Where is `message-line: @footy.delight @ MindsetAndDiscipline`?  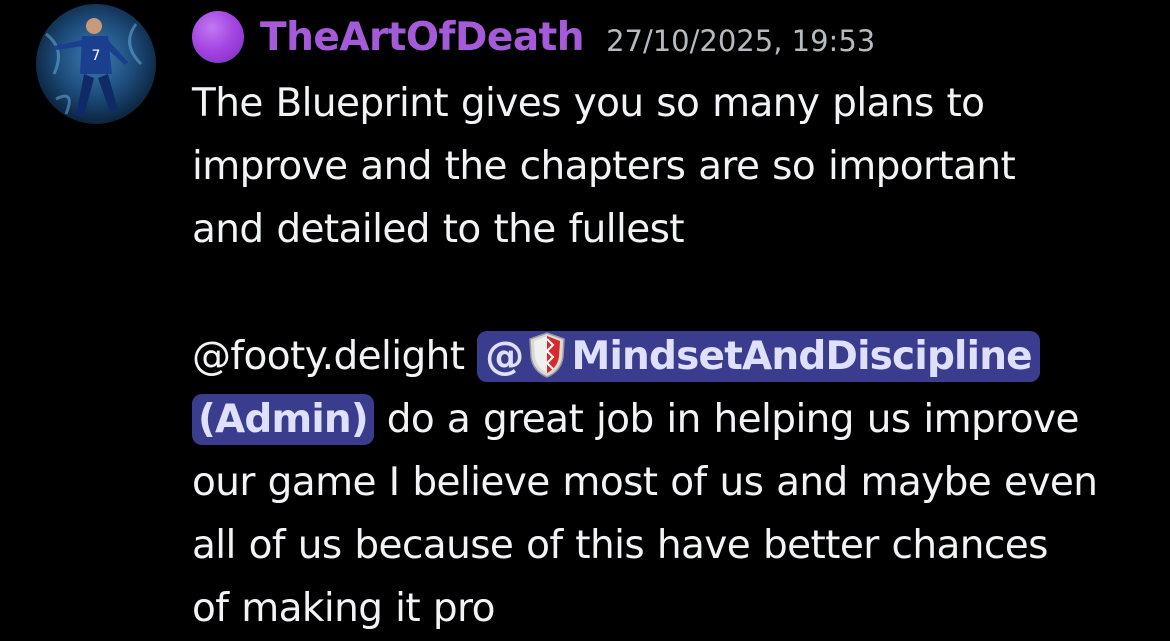
message-line: @footy.delight @ MindsetAndDiscipline is located at coordinates (672, 356).